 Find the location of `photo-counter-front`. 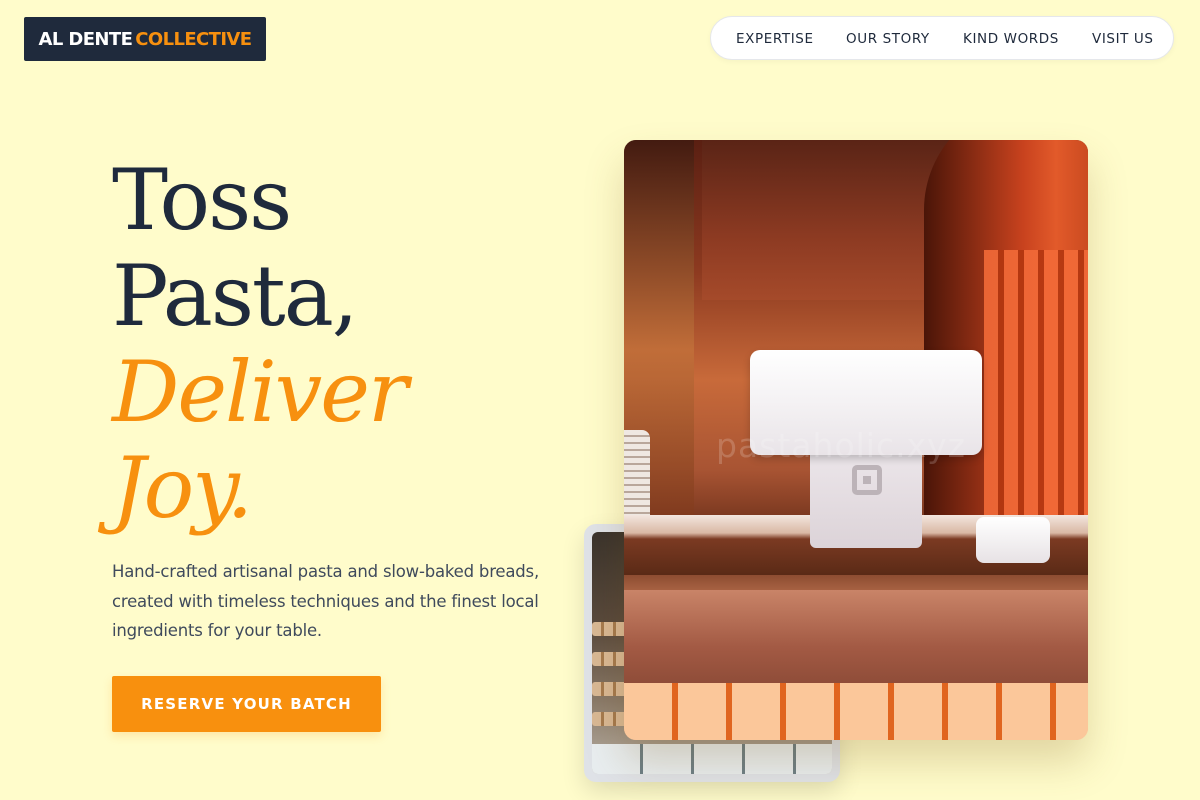

photo-counter-front is located at coordinates (856, 637).